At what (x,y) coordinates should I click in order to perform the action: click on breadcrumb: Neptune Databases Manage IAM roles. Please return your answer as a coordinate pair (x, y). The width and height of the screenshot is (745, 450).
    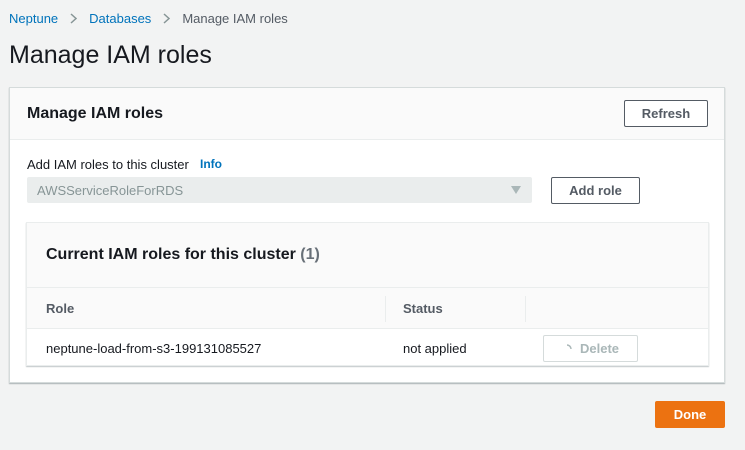
    Looking at the image, I should click on (148, 18).